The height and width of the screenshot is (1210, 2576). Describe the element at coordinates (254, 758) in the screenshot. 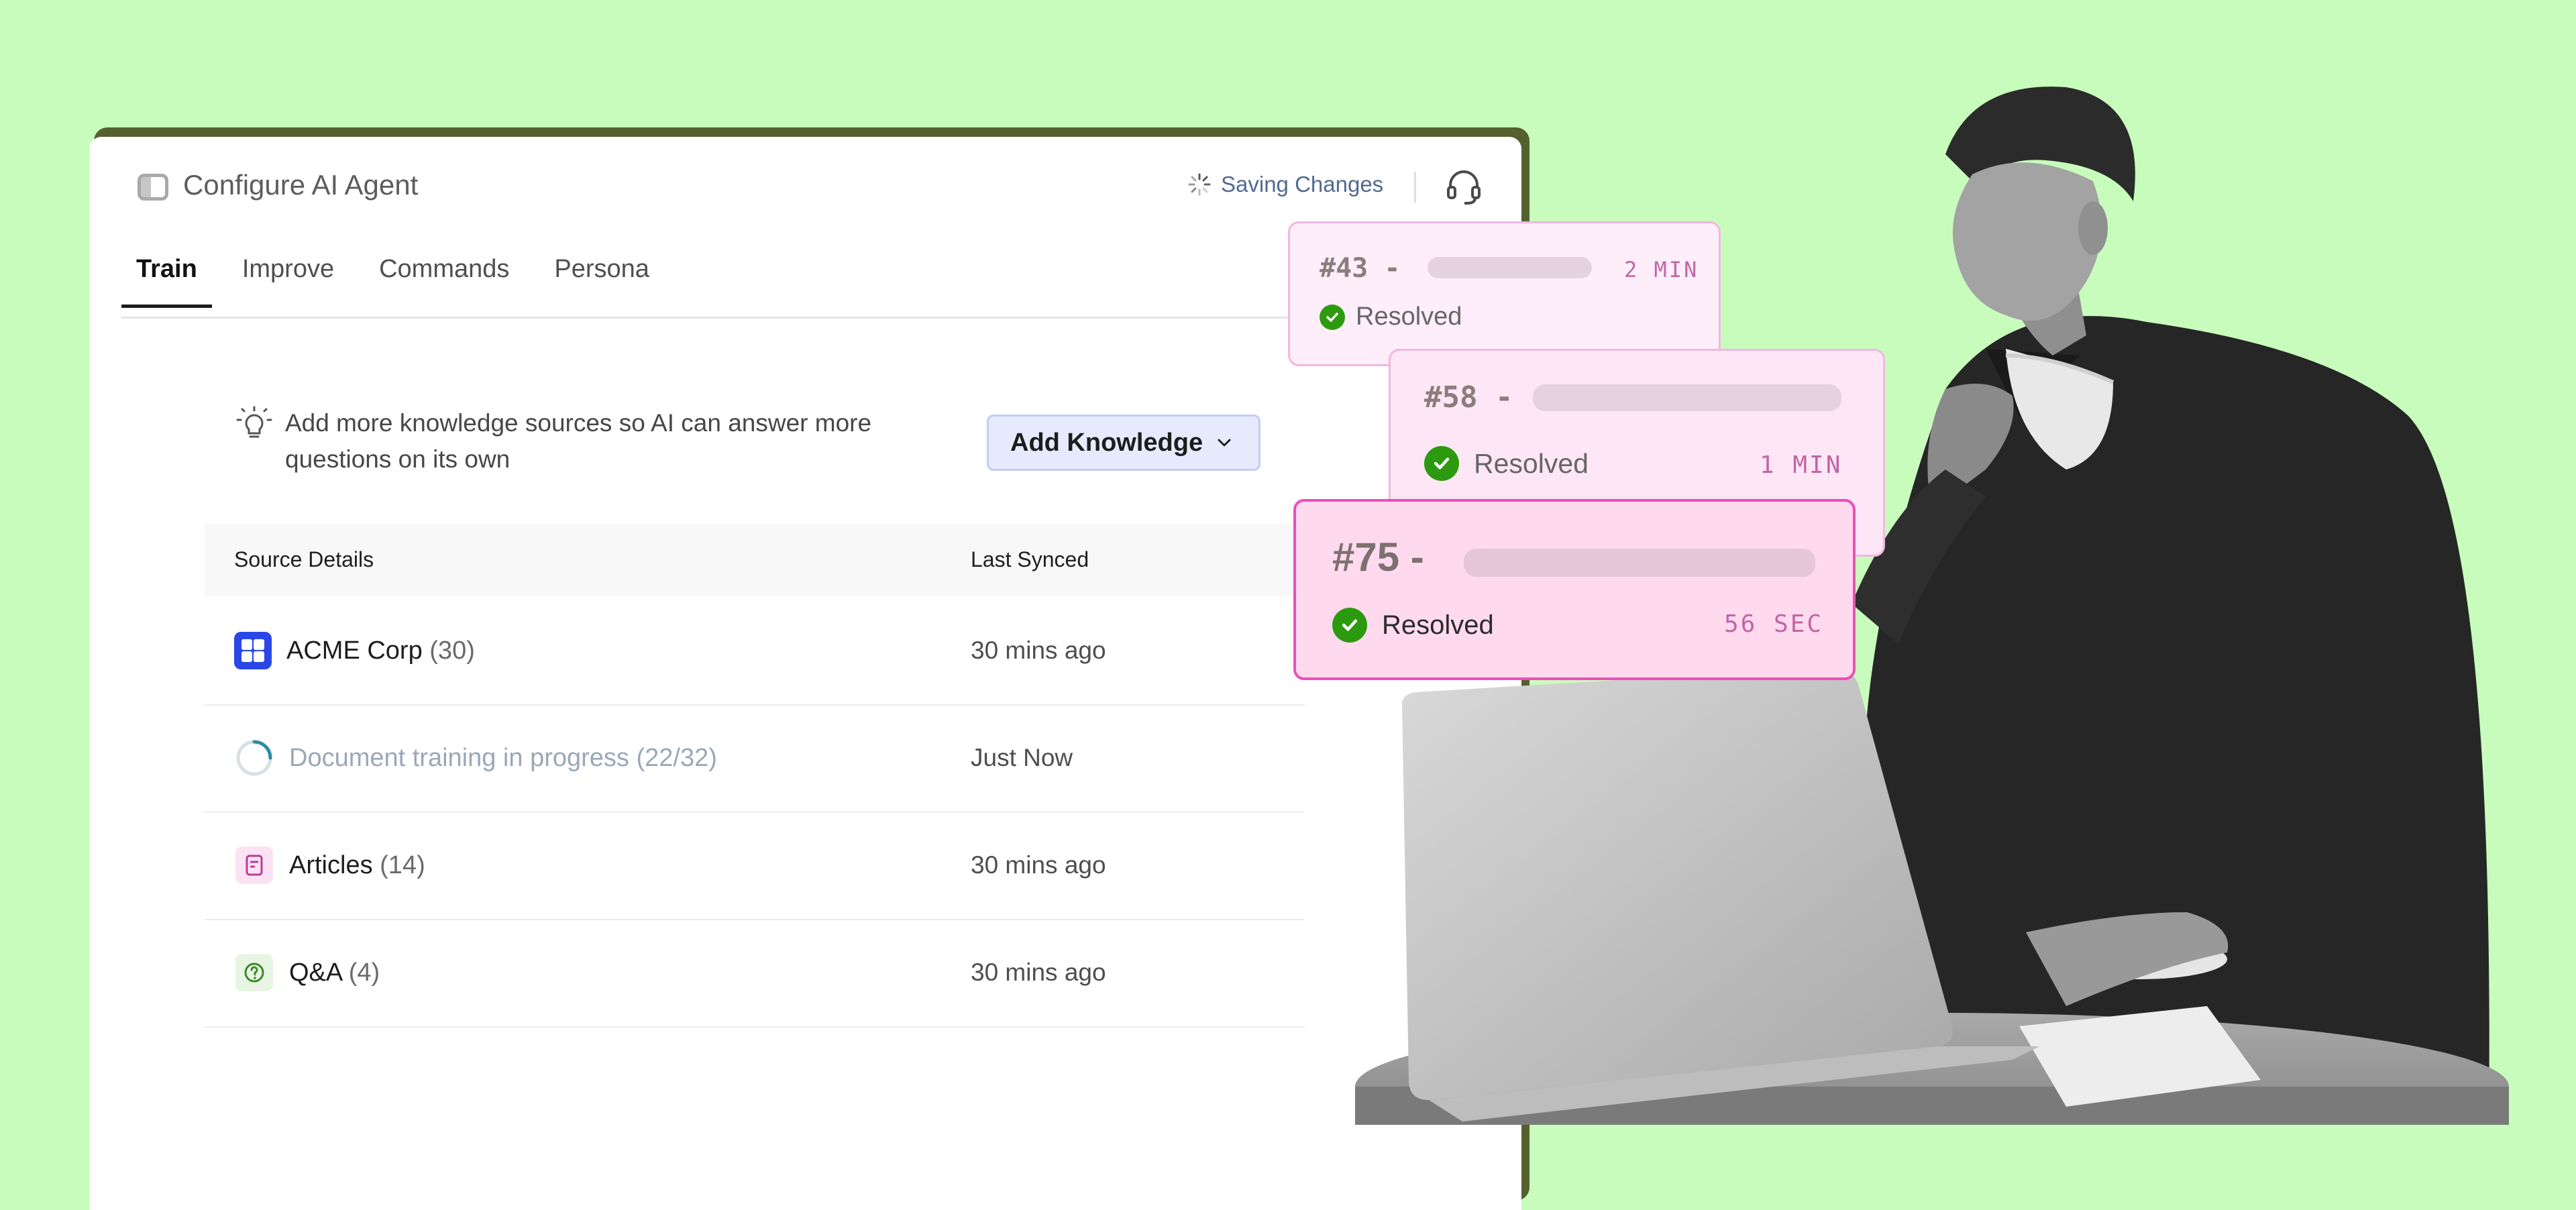

I see `progress-spinner-icon` at that location.